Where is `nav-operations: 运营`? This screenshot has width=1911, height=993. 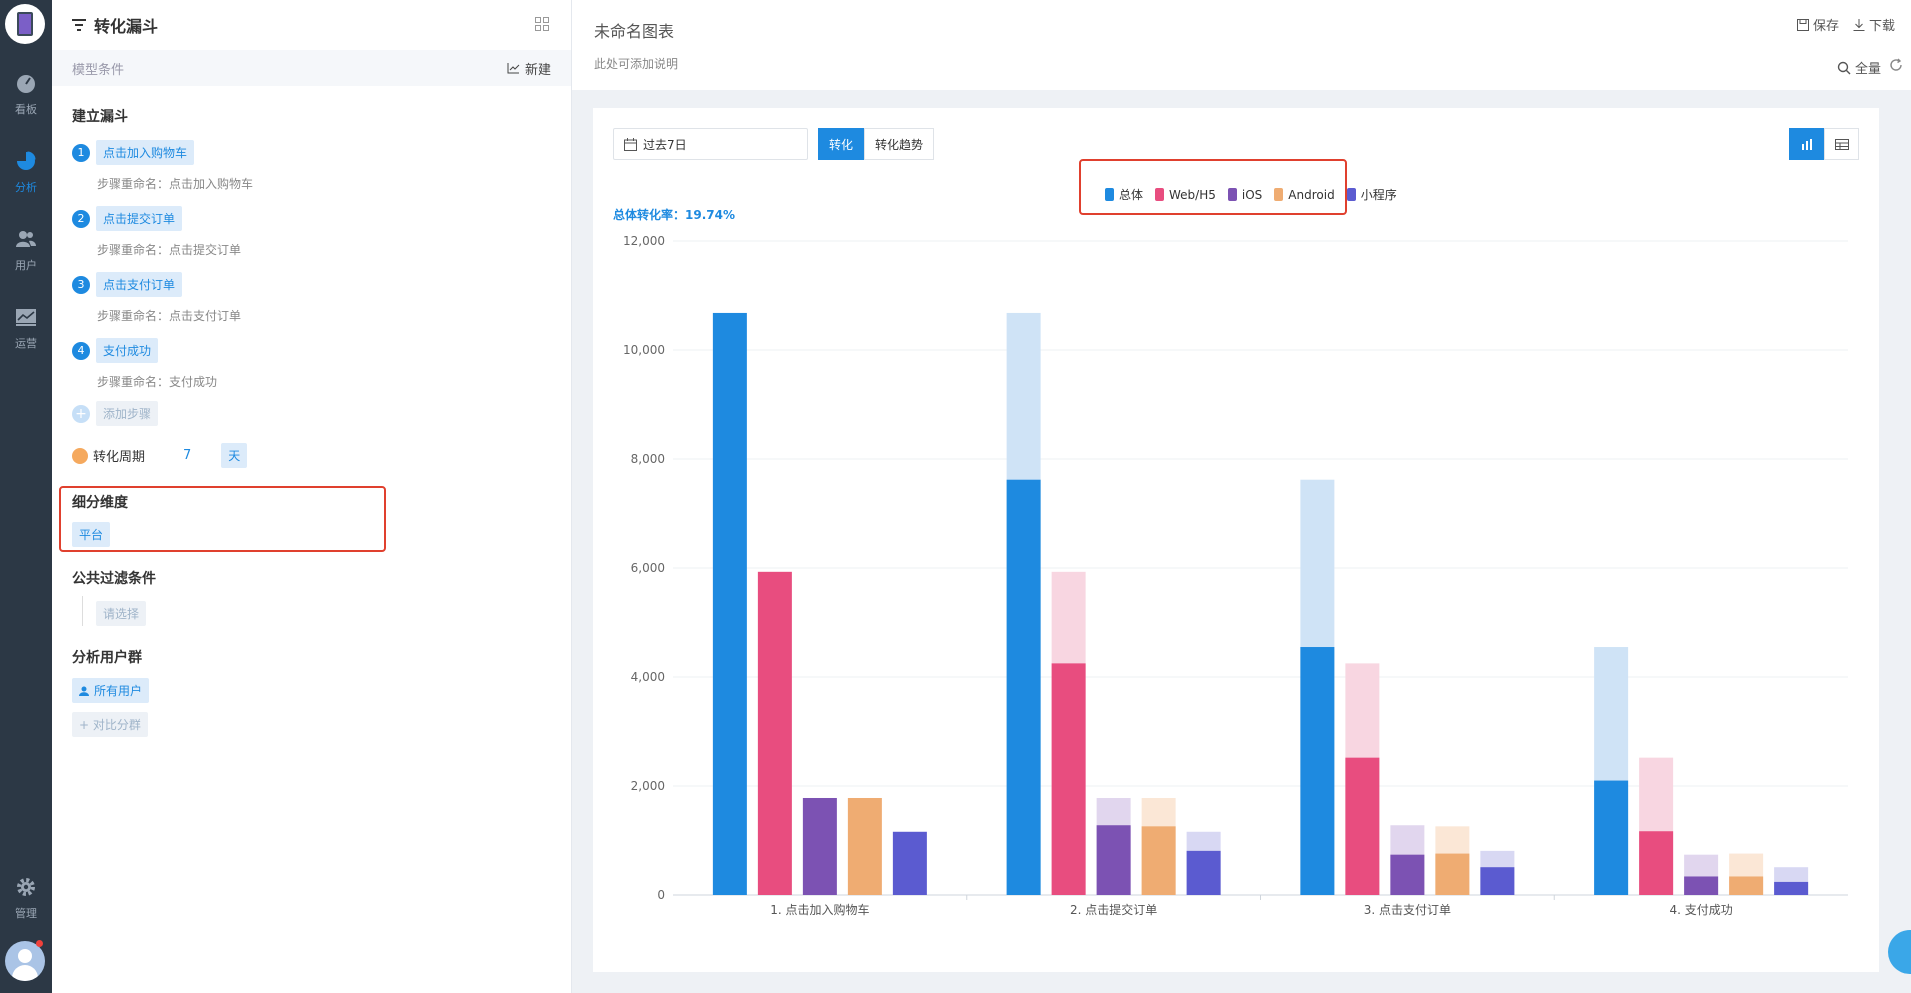
nav-operations: 运营 is located at coordinates (26, 334).